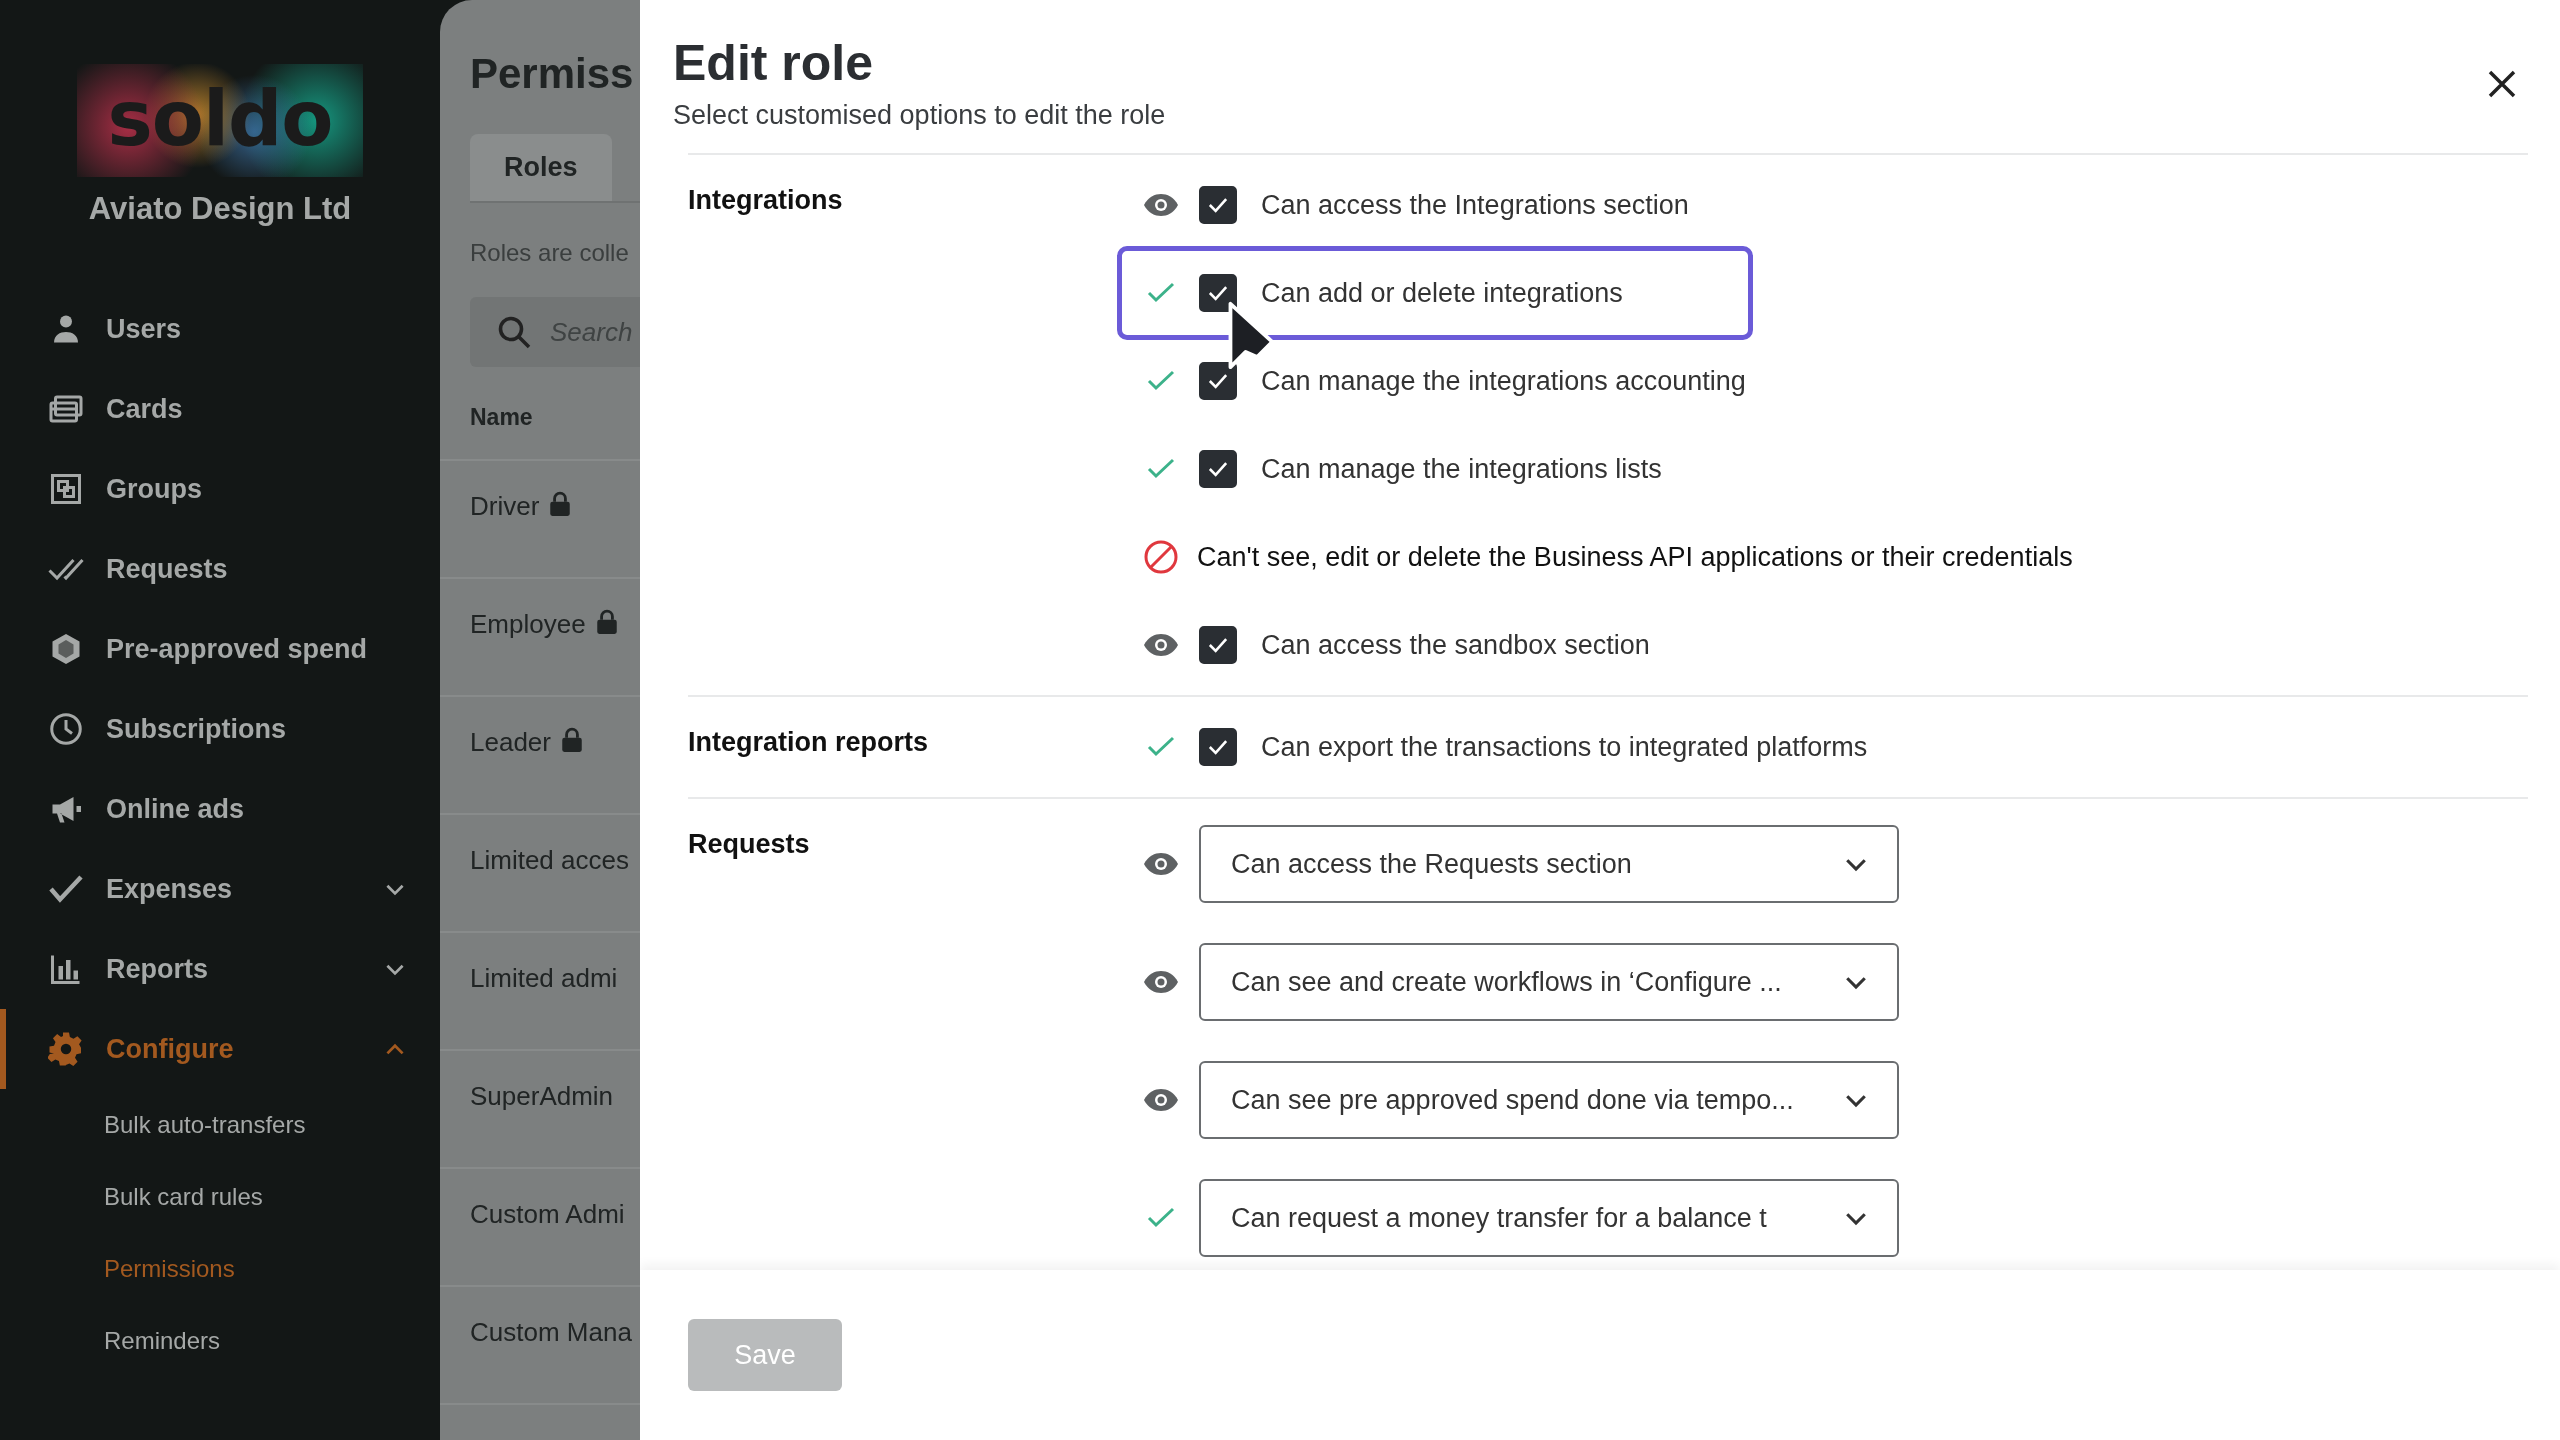 This screenshot has width=2560, height=1440. I want to click on table-cell: Employee, so click(528, 624).